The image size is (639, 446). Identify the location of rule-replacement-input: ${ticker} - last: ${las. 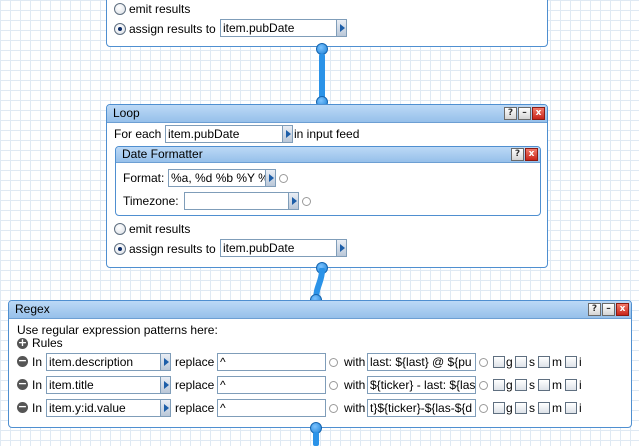
(421, 385).